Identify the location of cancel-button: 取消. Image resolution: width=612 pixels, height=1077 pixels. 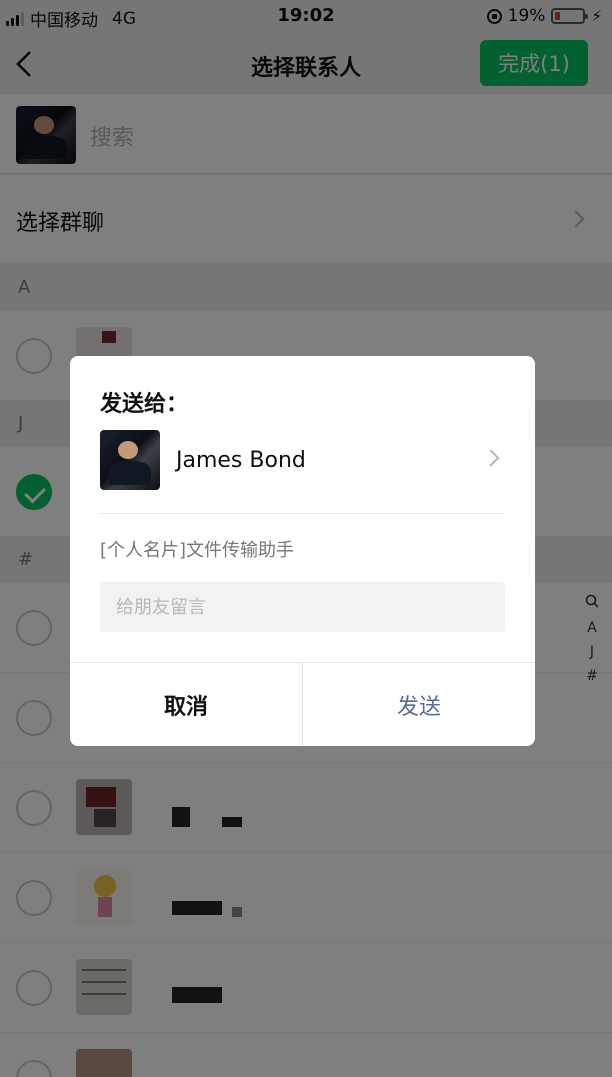
(186, 704).